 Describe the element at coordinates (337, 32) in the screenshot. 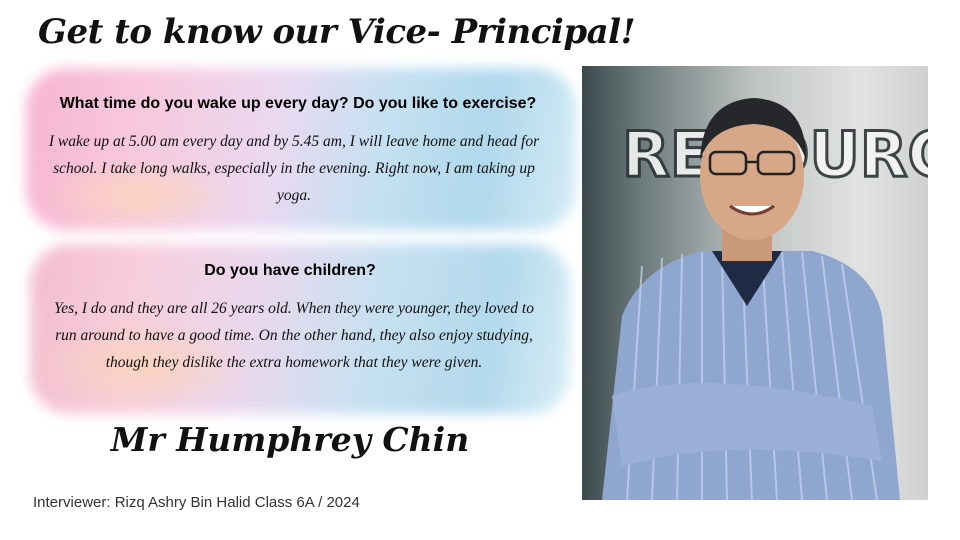

I see `slide-title: Get to know our Vice- Principal!` at that location.